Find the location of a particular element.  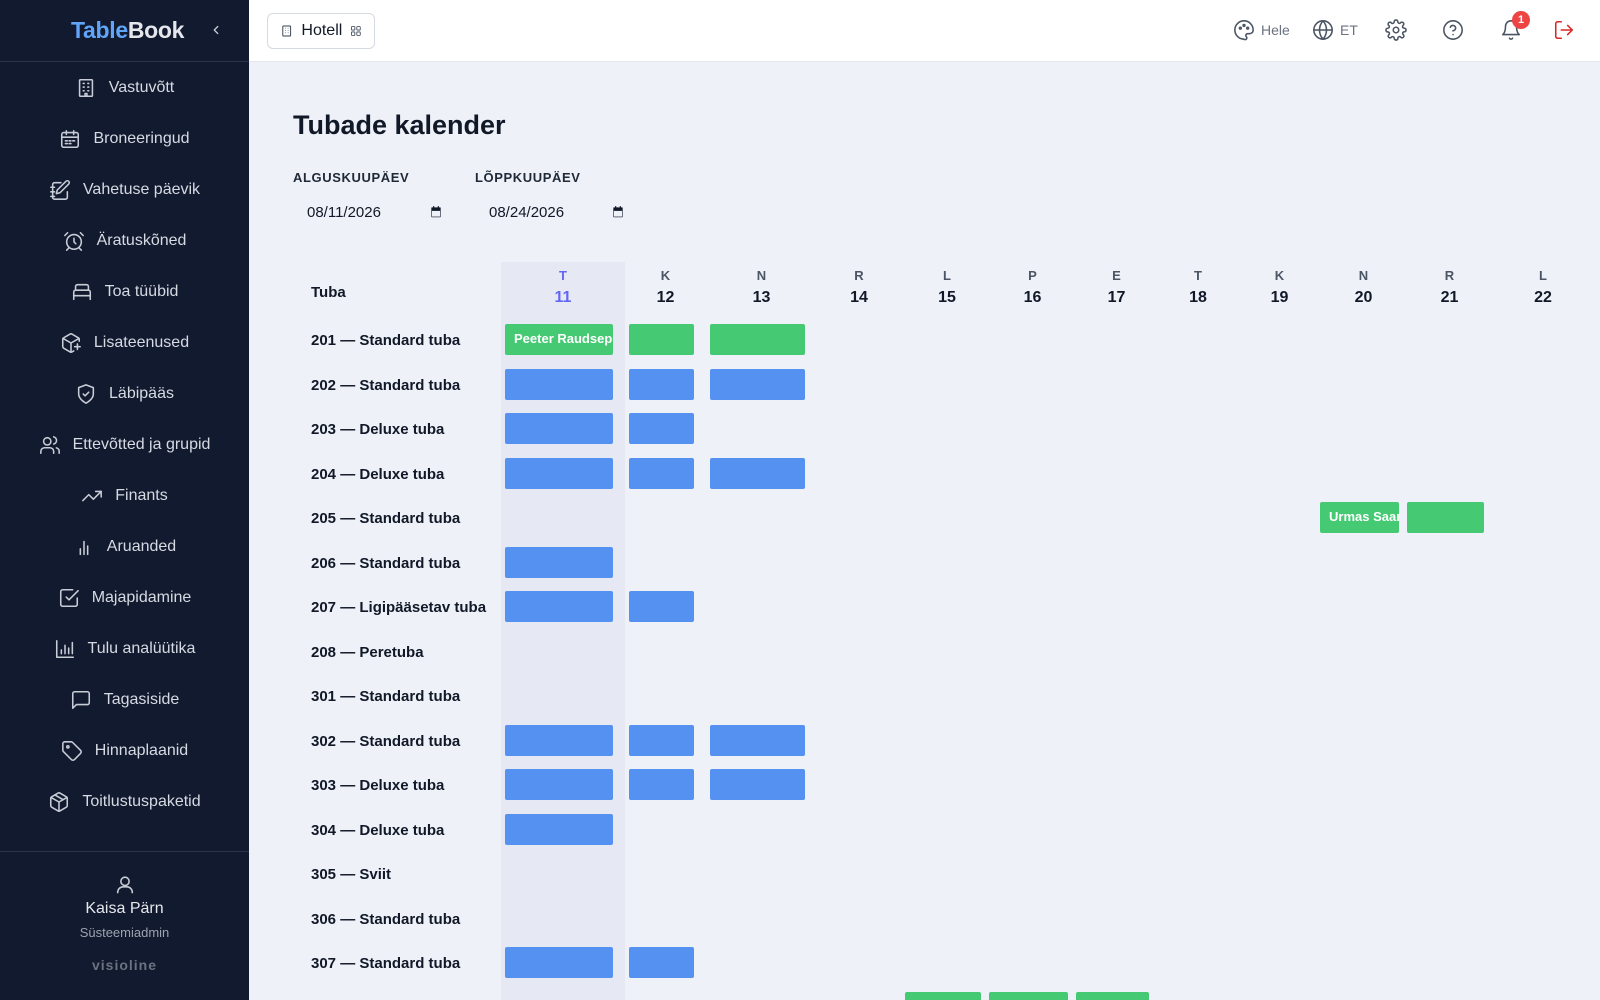

sidebar-item-majapidamine: Majapidamine is located at coordinates (124, 597).